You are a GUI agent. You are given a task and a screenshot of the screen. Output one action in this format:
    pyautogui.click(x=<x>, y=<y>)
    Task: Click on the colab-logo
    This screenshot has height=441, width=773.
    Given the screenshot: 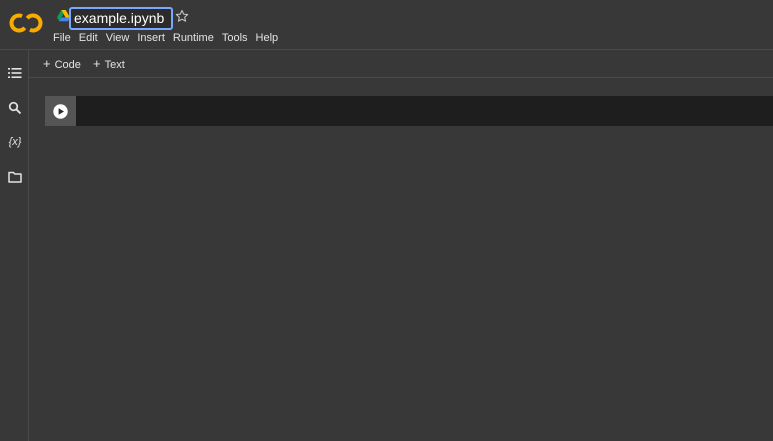 What is the action you would take?
    pyautogui.click(x=26, y=23)
    